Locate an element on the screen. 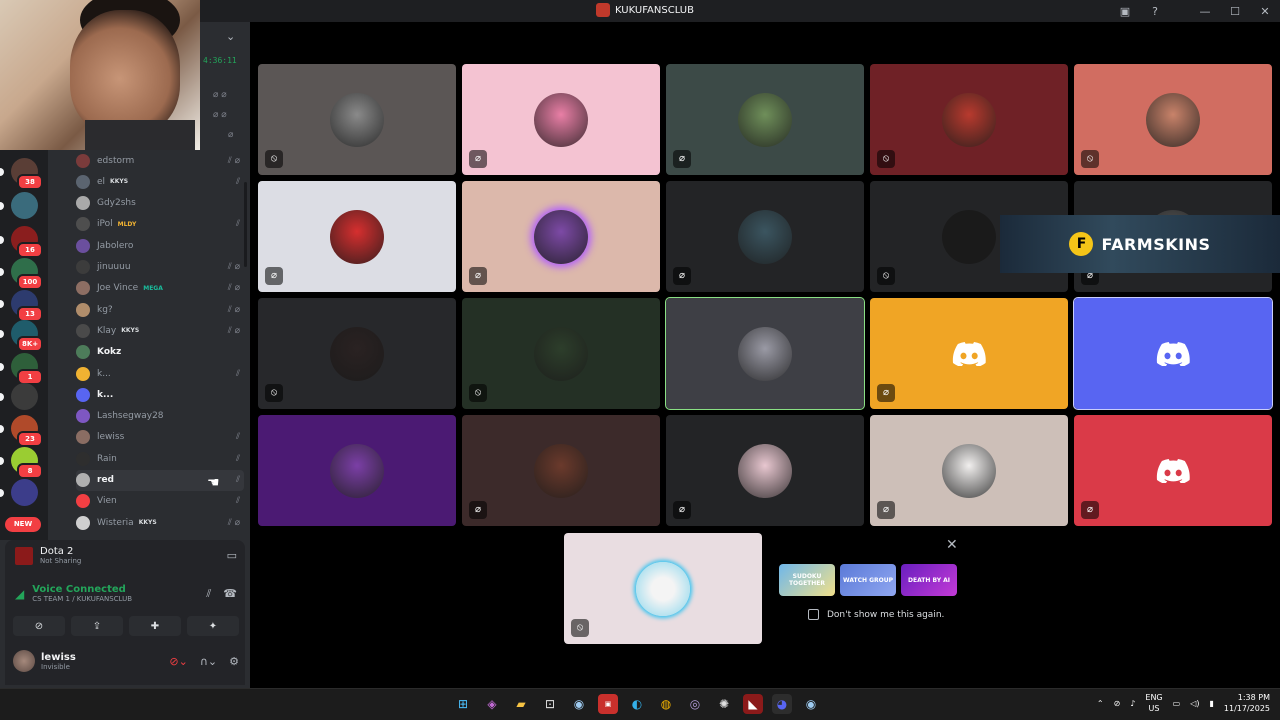 The height and width of the screenshot is (720, 1280). share-screen-button: ⇪ is located at coordinates (97, 626).